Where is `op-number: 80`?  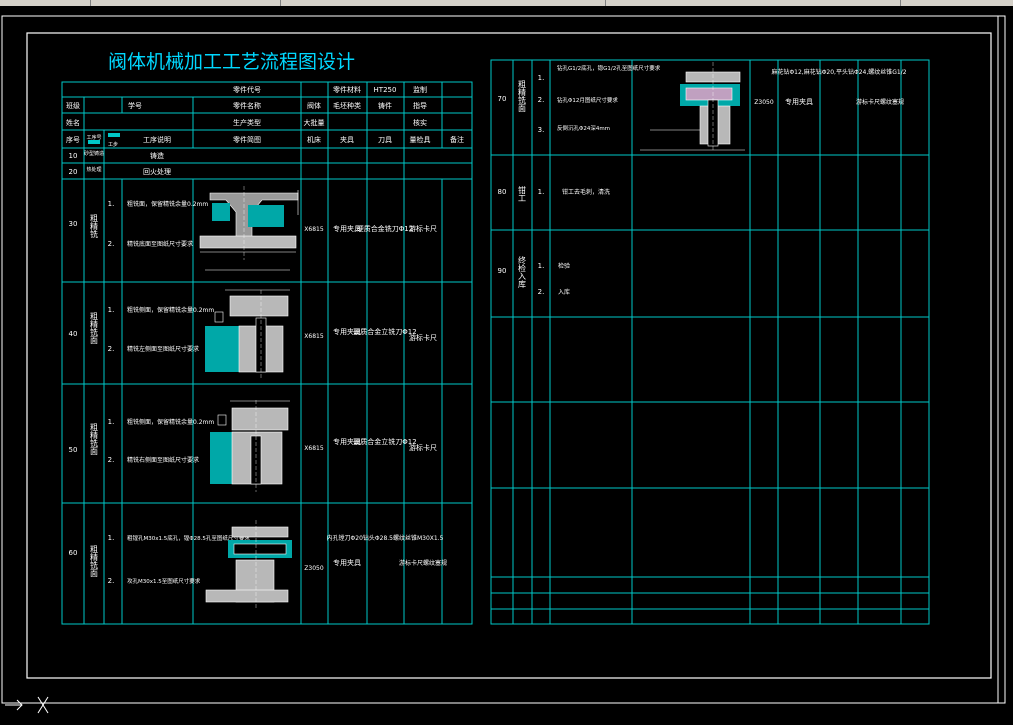
op-number: 80 is located at coordinates (502, 192).